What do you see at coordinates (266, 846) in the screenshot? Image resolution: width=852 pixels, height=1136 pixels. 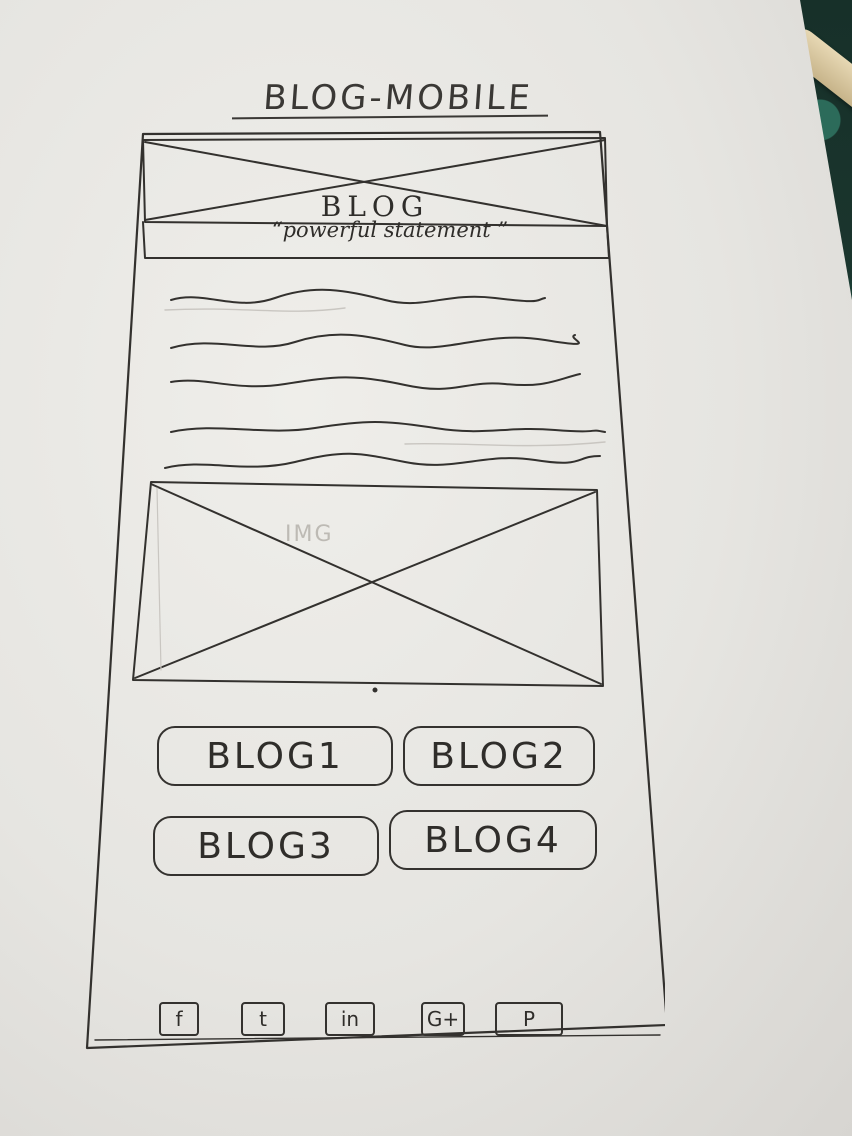 I see `blog-link-3: BLOG3` at bounding box center [266, 846].